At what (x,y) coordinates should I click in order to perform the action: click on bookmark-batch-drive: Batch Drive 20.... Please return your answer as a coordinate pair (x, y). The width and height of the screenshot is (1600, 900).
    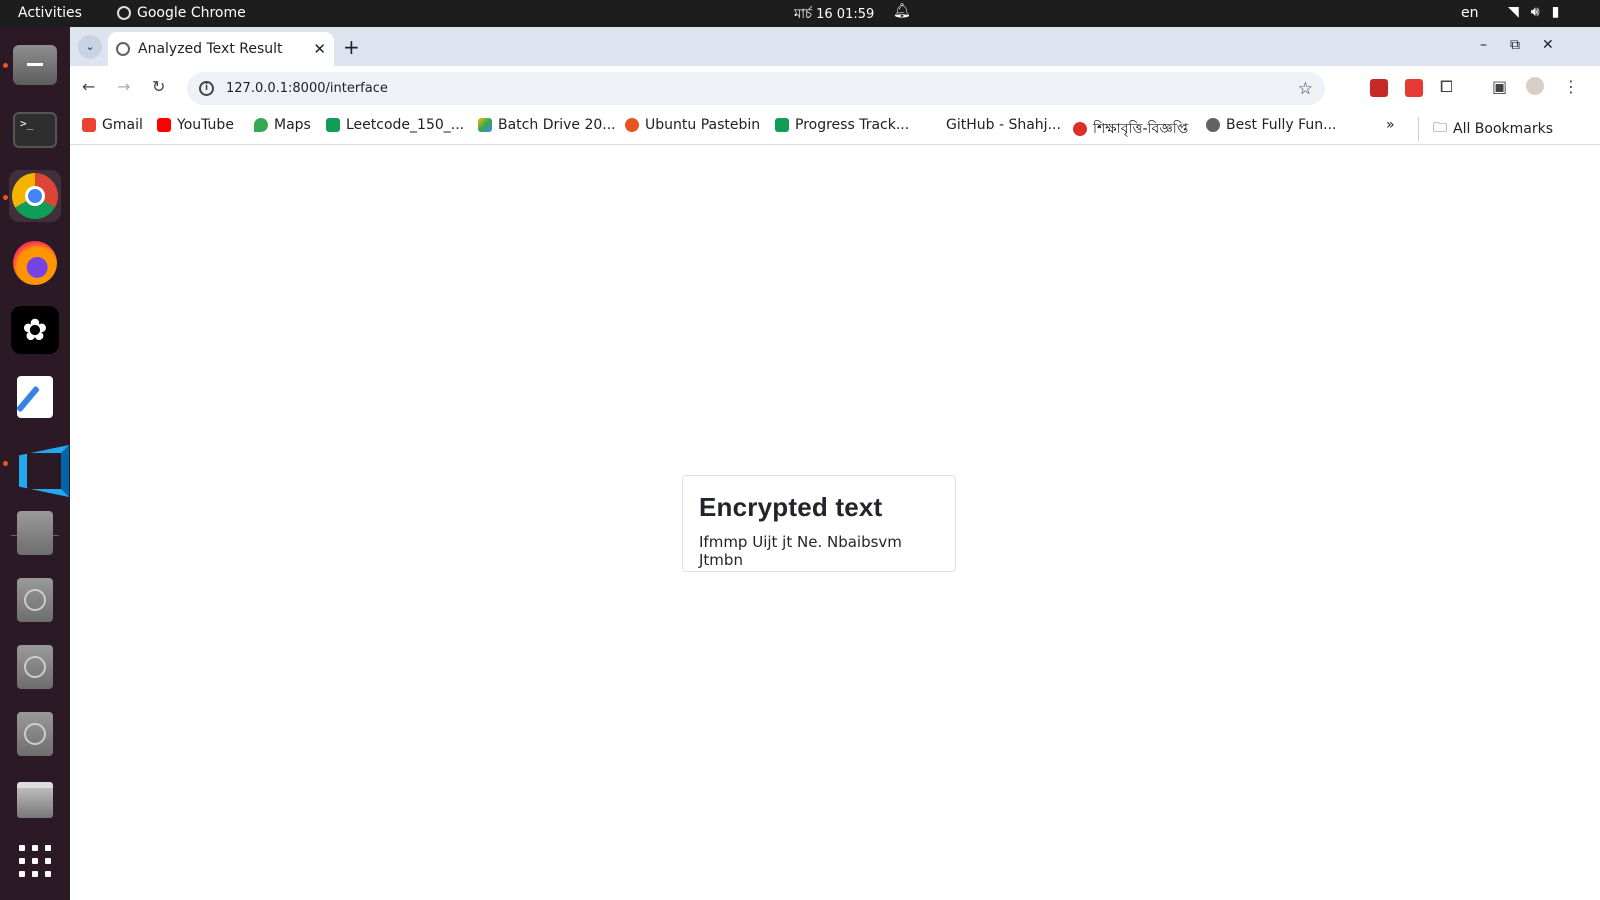
    Looking at the image, I should click on (547, 125).